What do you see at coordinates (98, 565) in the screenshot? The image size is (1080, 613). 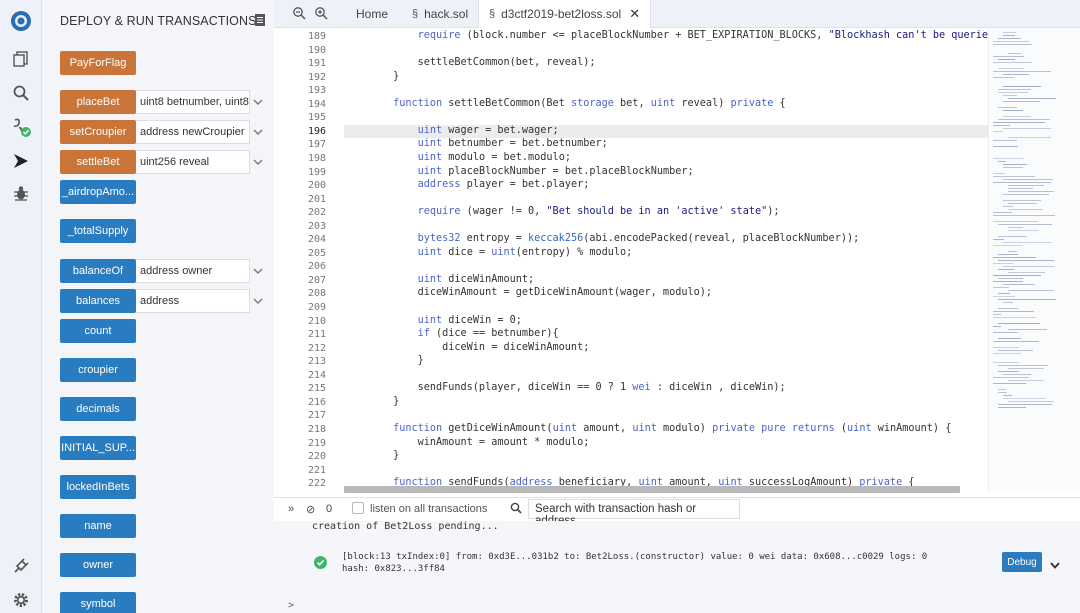 I see `owner-button: owner` at bounding box center [98, 565].